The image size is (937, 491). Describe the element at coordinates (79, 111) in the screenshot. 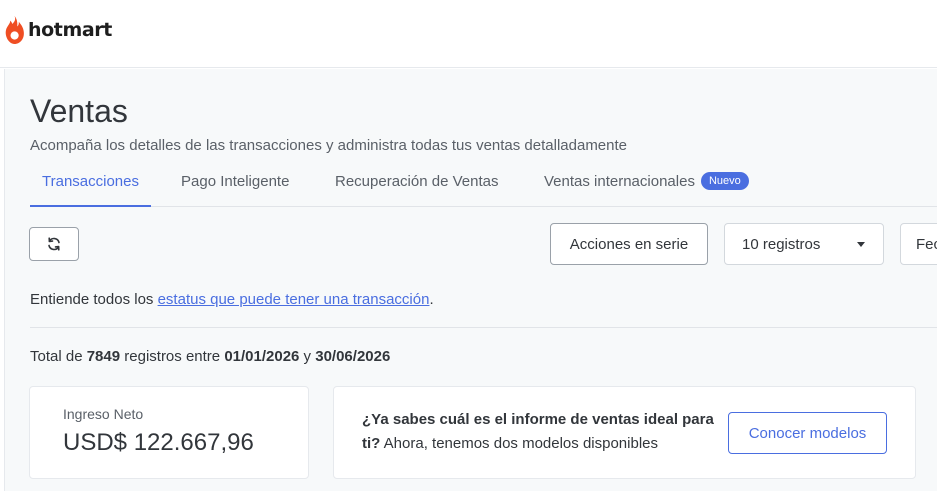

I see `page-title: Ventas` at that location.